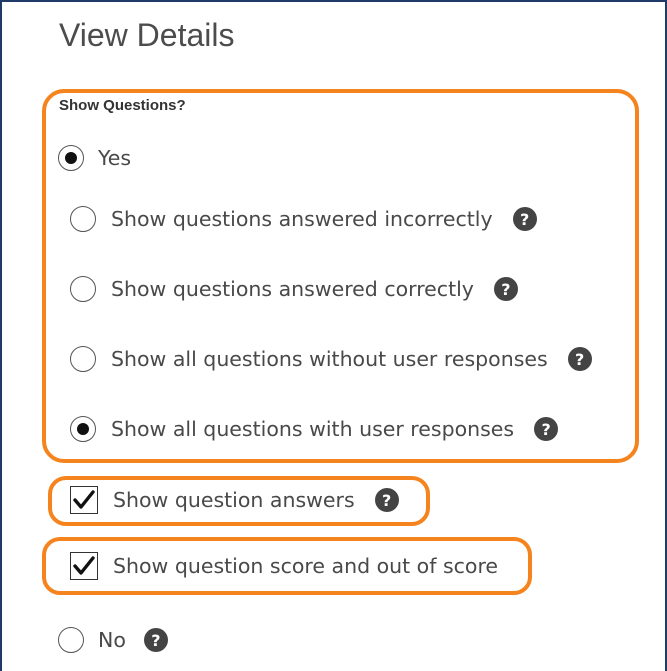 This screenshot has width=667, height=671. I want to click on show-question-score-label: Show question score and out of score, so click(306, 566).